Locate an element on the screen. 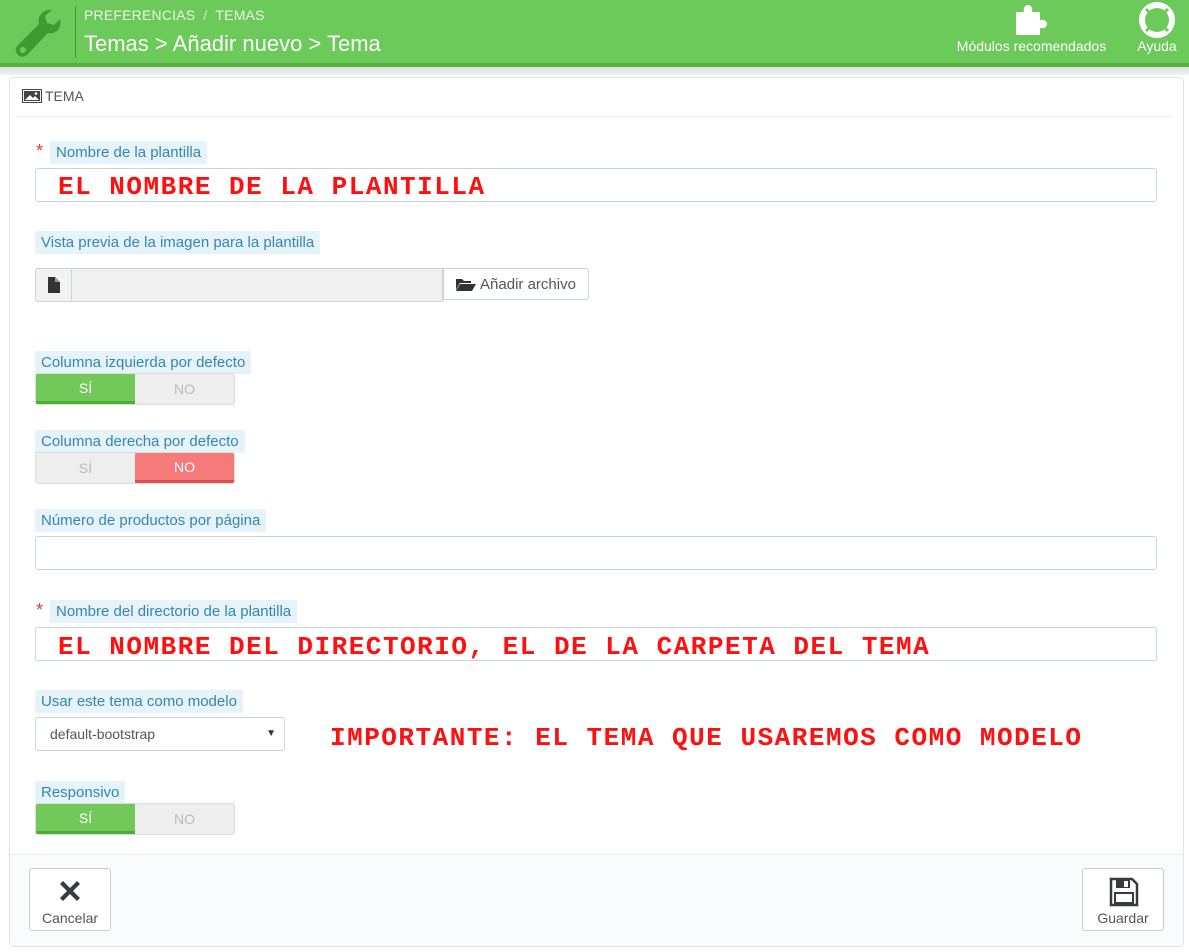  right-column-yes: SÍ is located at coordinates (85, 468).